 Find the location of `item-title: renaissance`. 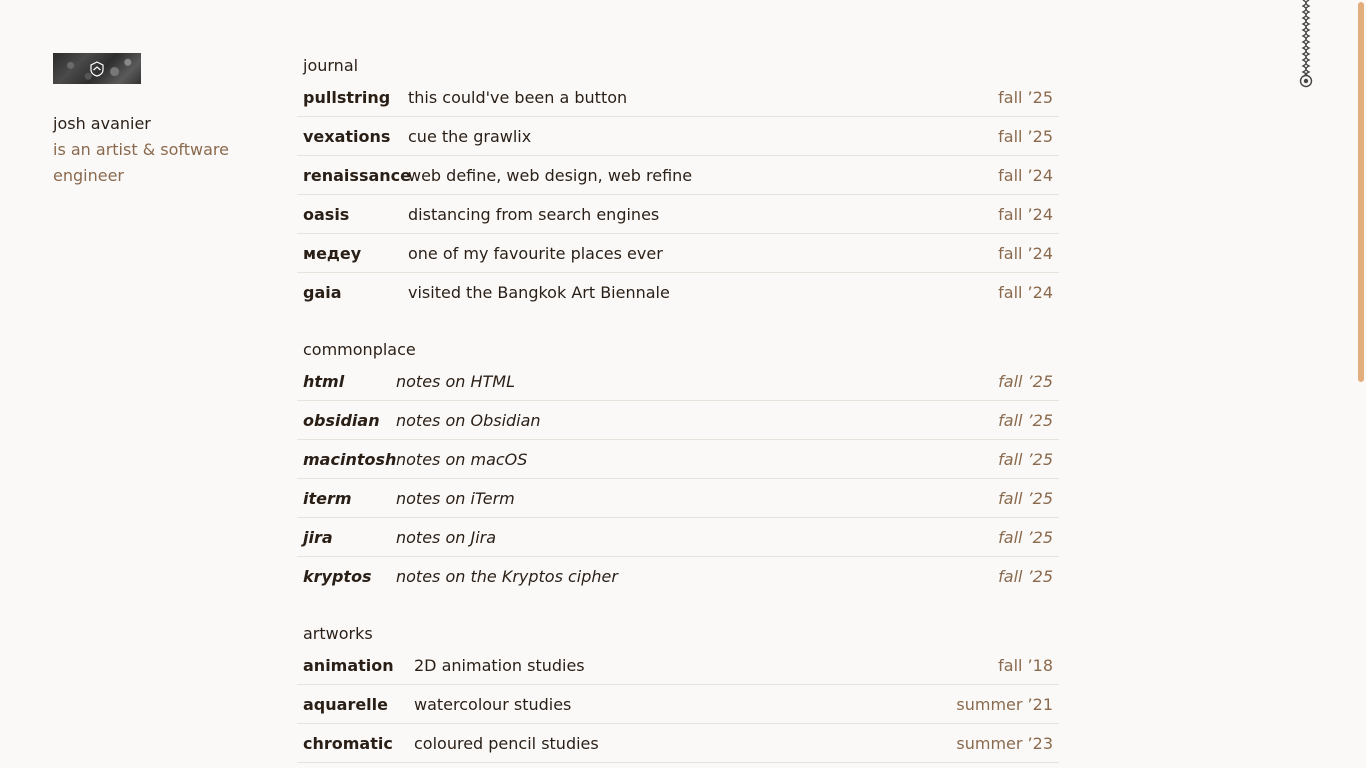

item-title: renaissance is located at coordinates (357, 175).